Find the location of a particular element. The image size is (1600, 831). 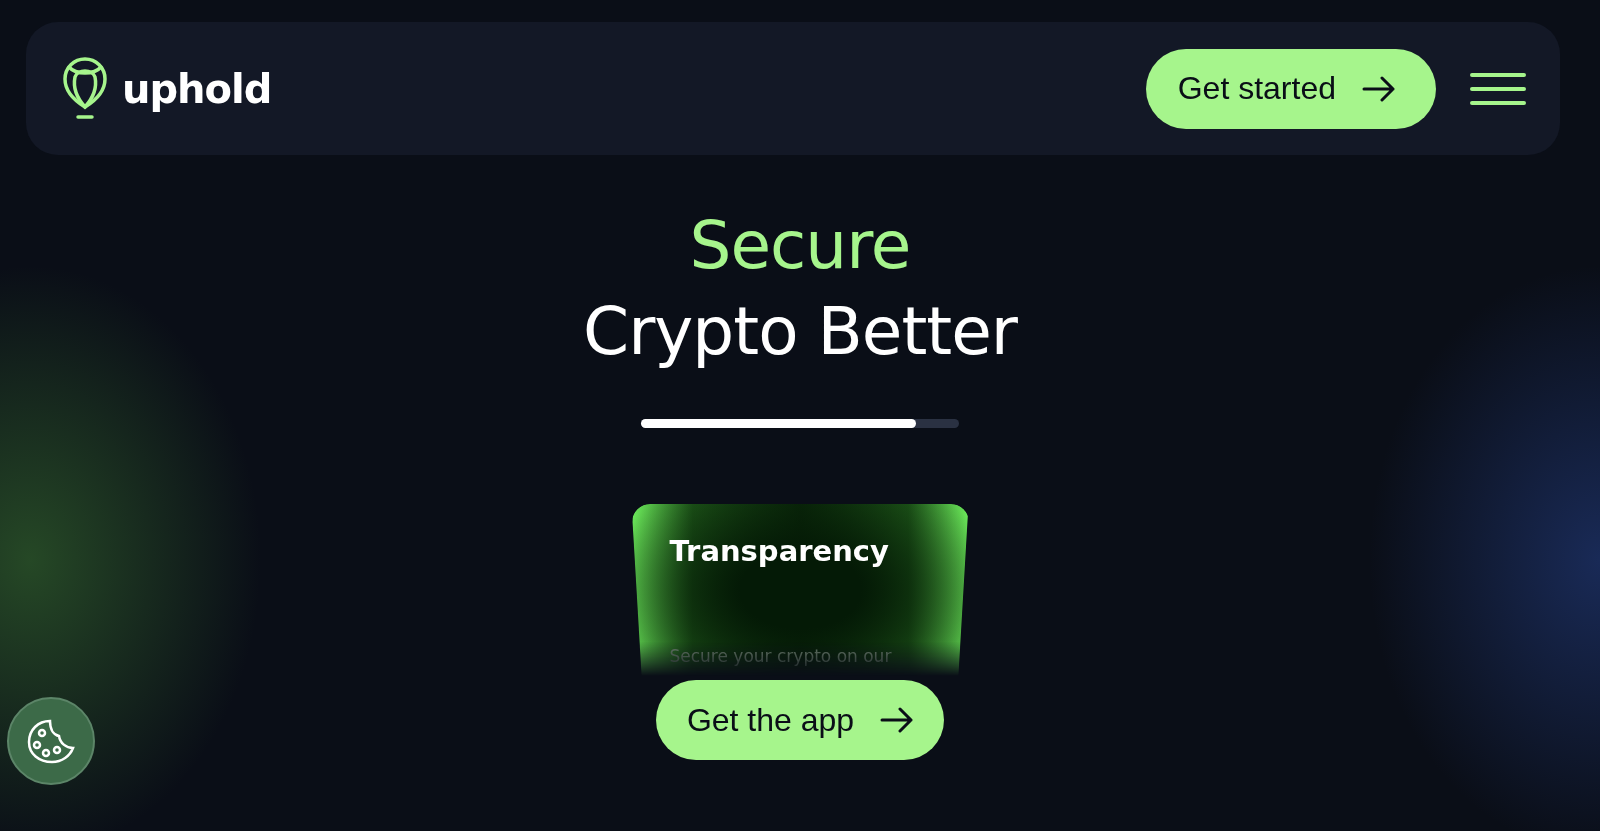

get-app-button: Get the app is located at coordinates (800, 720).